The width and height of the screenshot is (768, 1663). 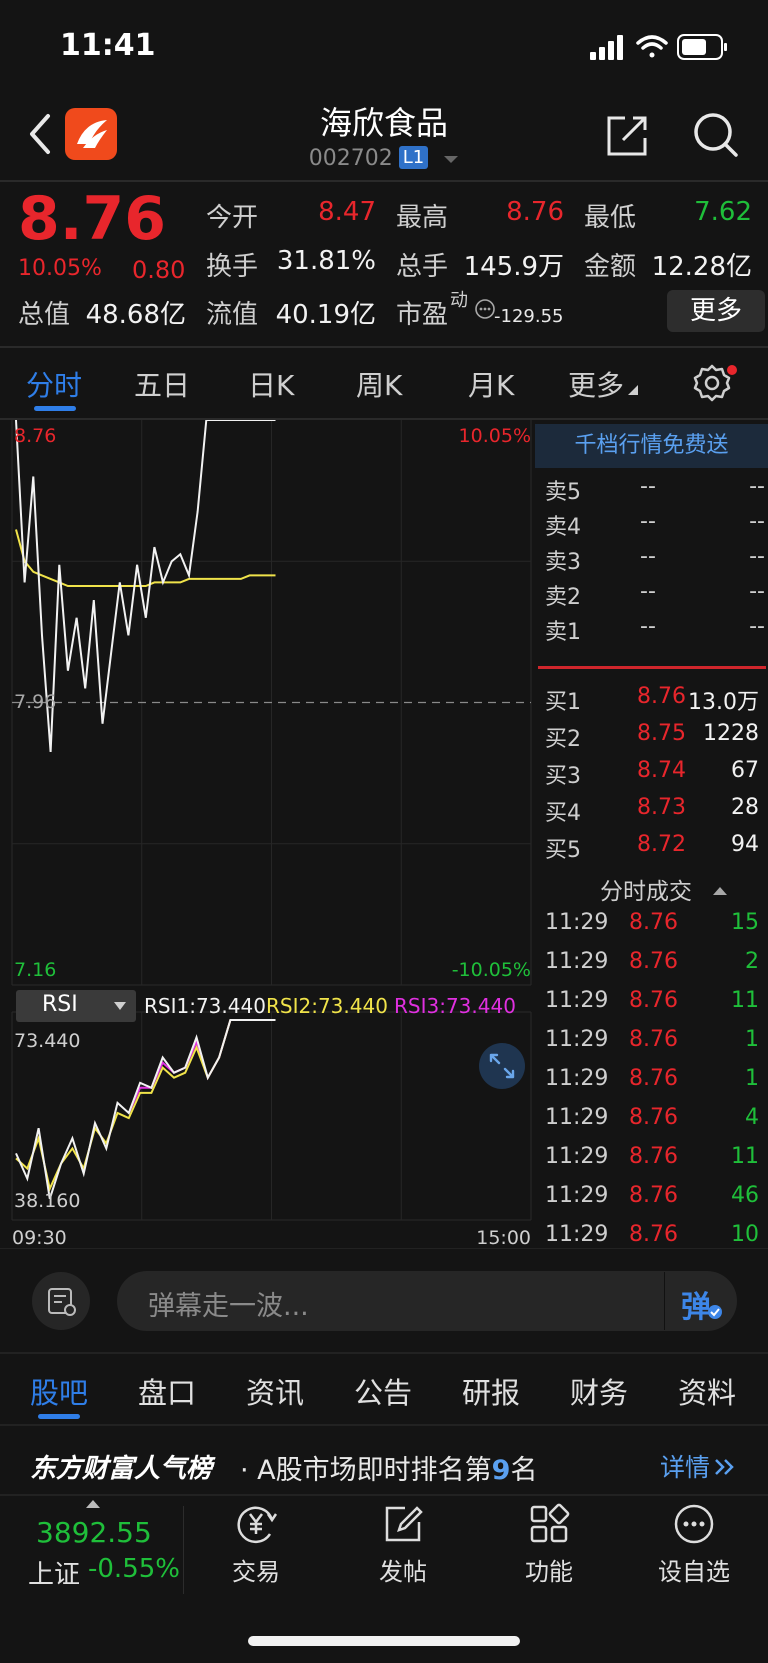 I want to click on rsi-bottom-label: 38.160, so click(x=47, y=1201).